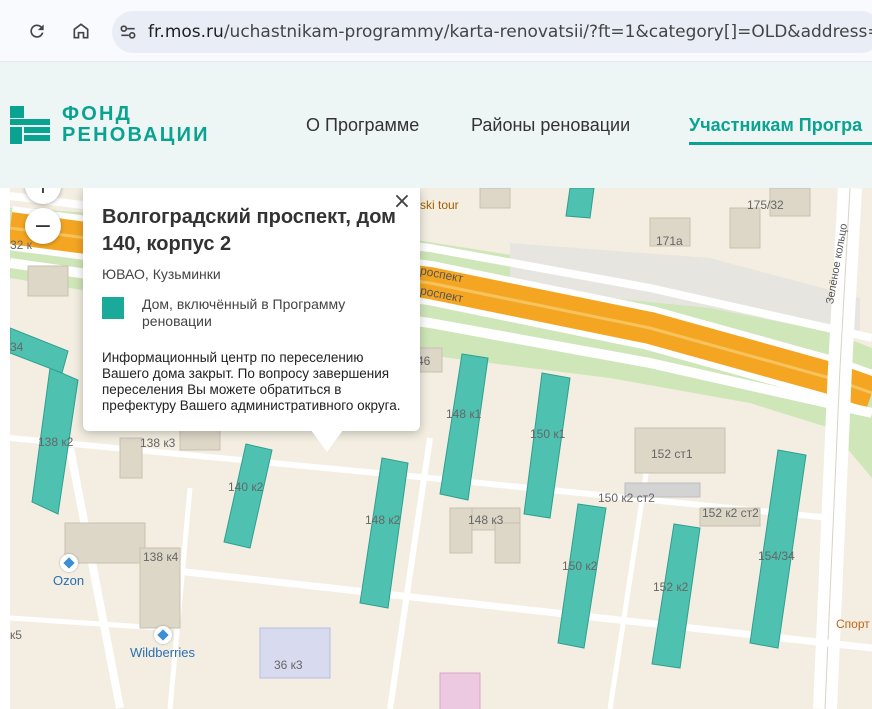 Image resolution: width=872 pixels, height=709 pixels. I want to click on home-button, so click(81, 31).